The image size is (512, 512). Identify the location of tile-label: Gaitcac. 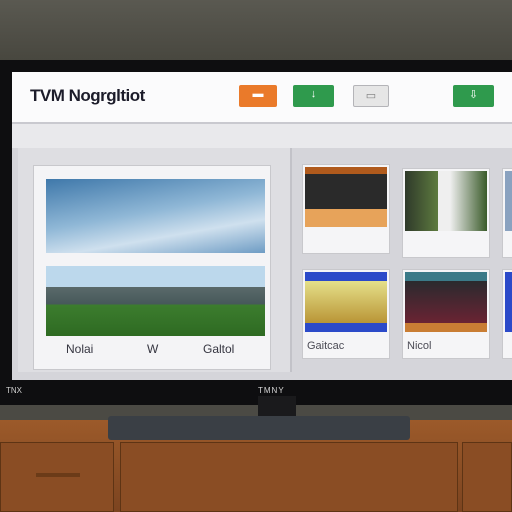
(326, 346).